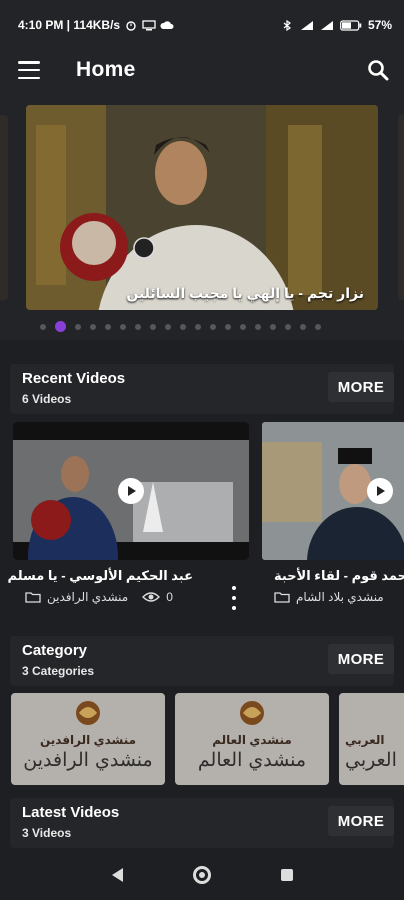 Image resolution: width=404 pixels, height=900 pixels. I want to click on eye-icon, so click(151, 597).